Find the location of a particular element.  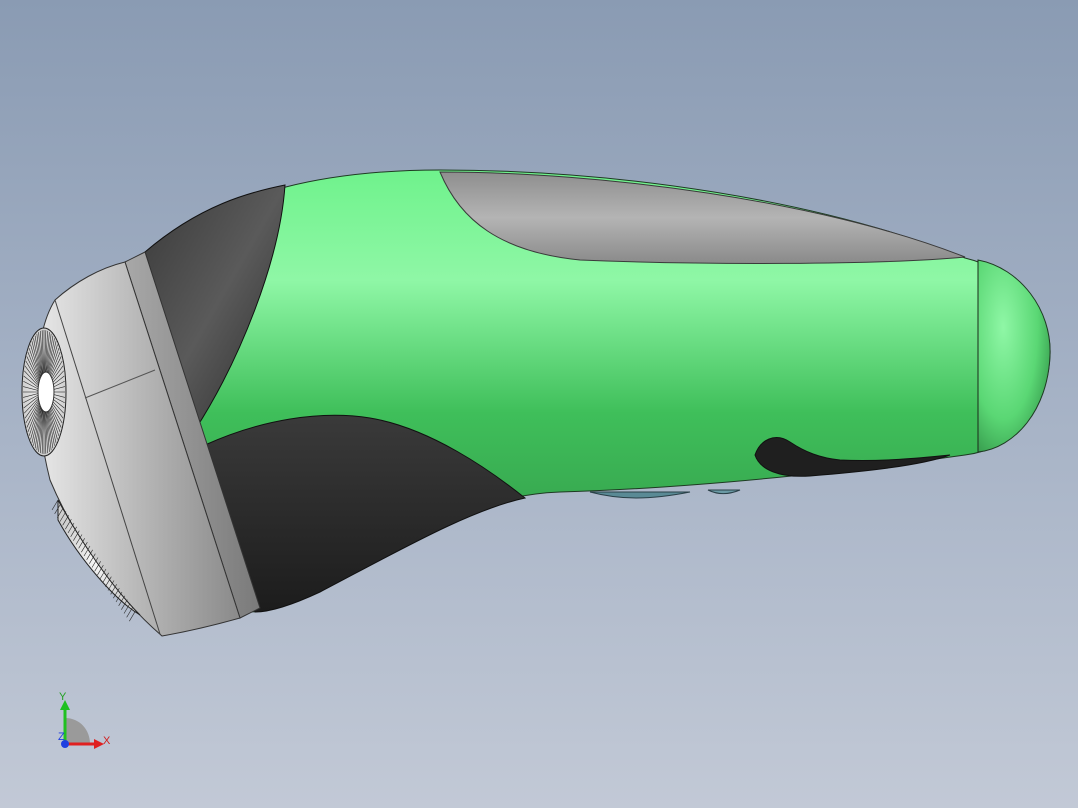

x-axis-label: X is located at coordinates (107, 741).